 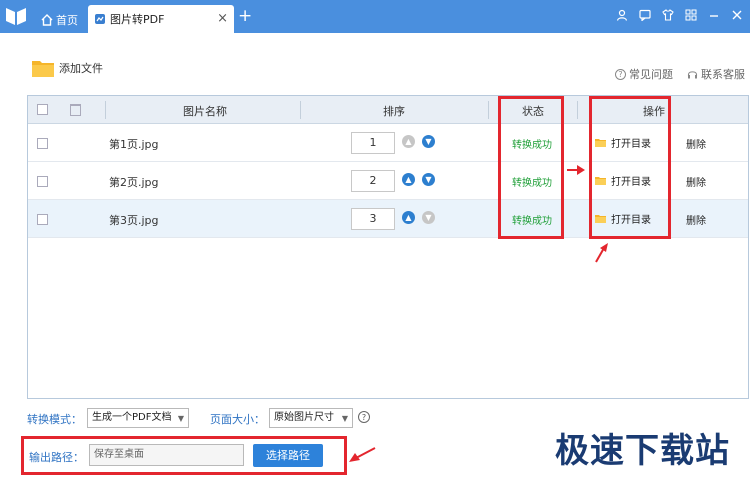 What do you see at coordinates (668, 15) in the screenshot?
I see `shirt-icon` at bounding box center [668, 15].